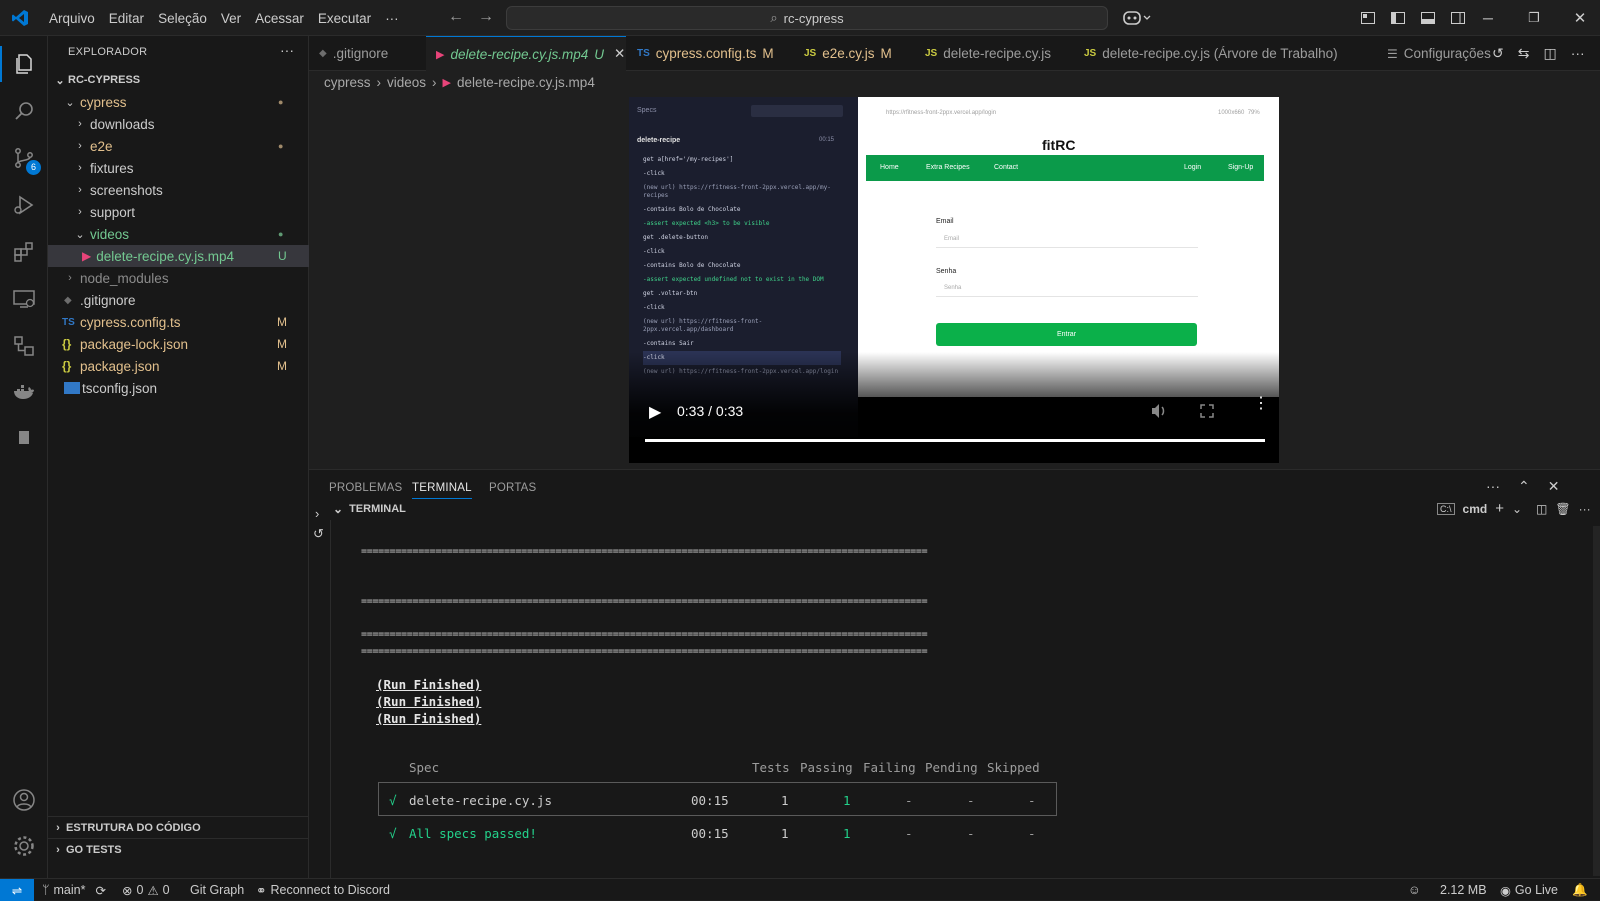 This screenshot has height=901, width=1600. I want to click on command-log-entry: -contains Bolo de Chocolate, so click(692, 209).